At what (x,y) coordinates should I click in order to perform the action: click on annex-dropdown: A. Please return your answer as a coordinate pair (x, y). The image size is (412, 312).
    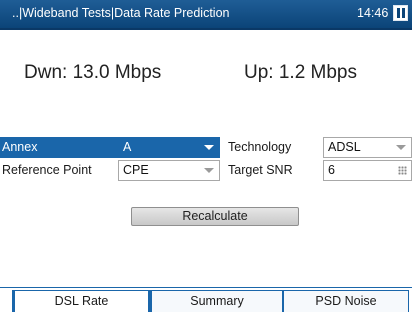
    Looking at the image, I should click on (169, 147).